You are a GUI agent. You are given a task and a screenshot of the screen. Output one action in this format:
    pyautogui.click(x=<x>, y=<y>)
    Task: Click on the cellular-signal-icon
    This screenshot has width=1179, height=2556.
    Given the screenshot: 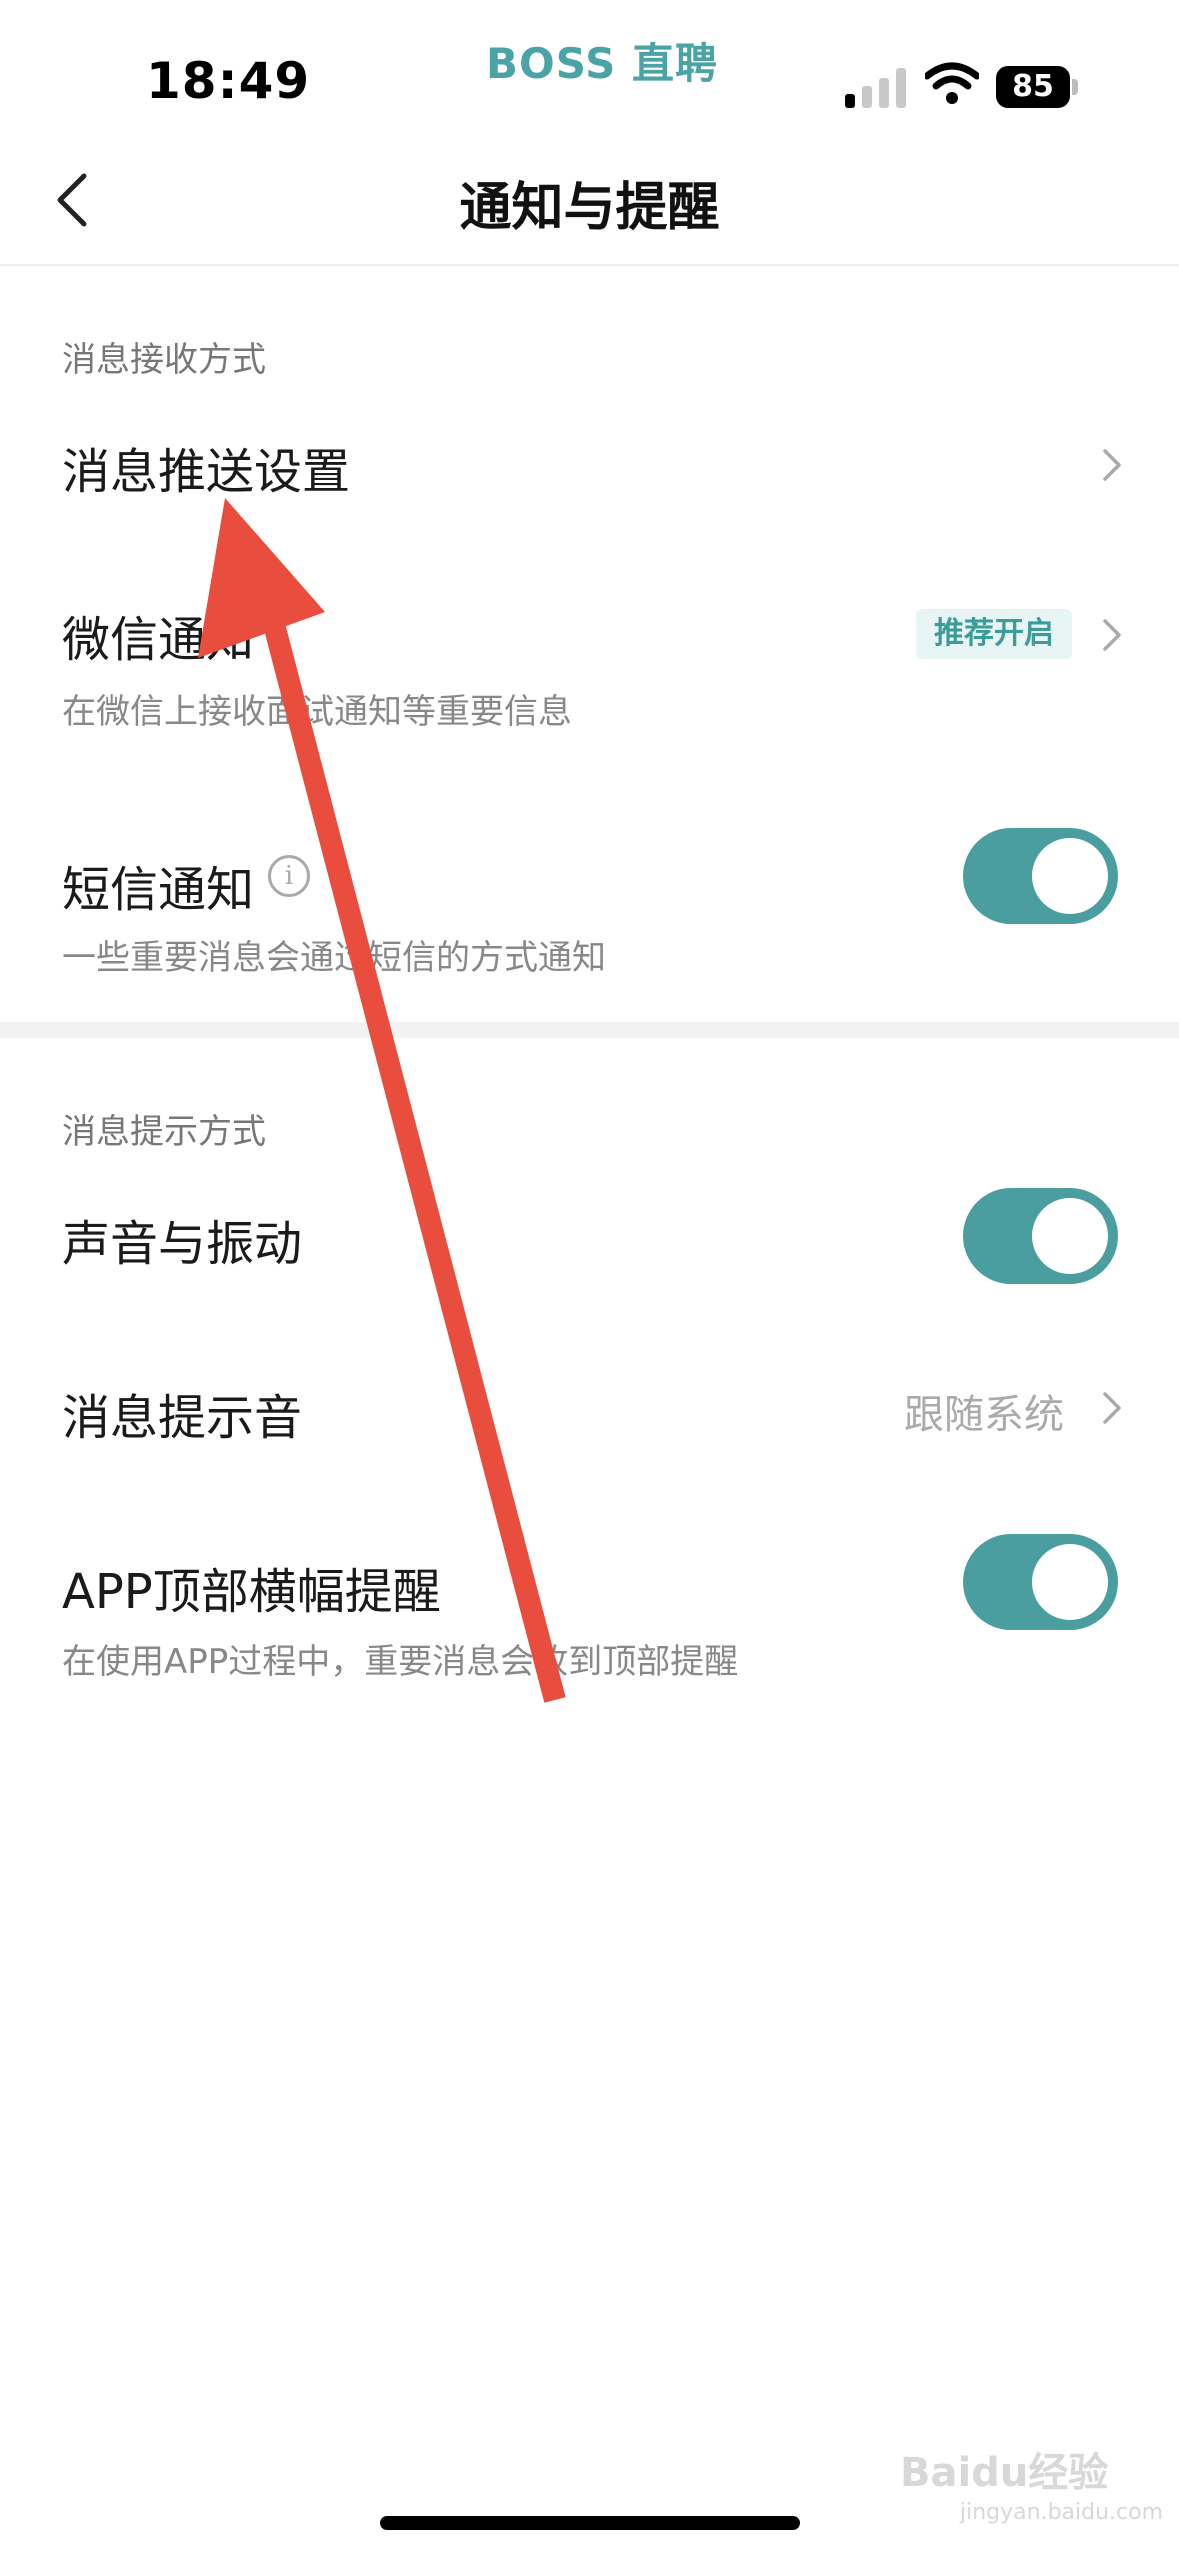 What is the action you would take?
    pyautogui.click(x=876, y=87)
    